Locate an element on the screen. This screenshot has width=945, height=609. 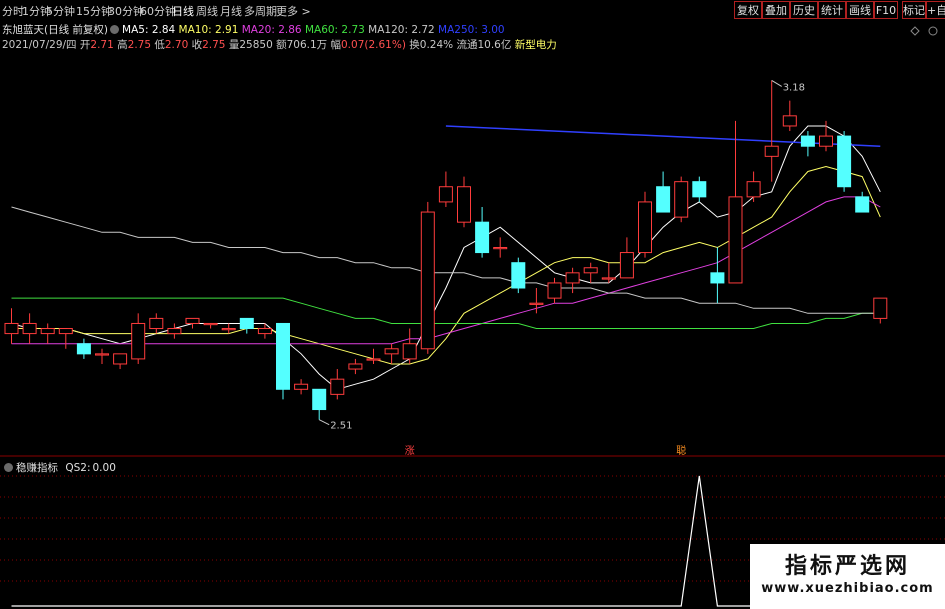
watermark: 指标严选网 www.xuezhibiao.com is located at coordinates (847, 576).